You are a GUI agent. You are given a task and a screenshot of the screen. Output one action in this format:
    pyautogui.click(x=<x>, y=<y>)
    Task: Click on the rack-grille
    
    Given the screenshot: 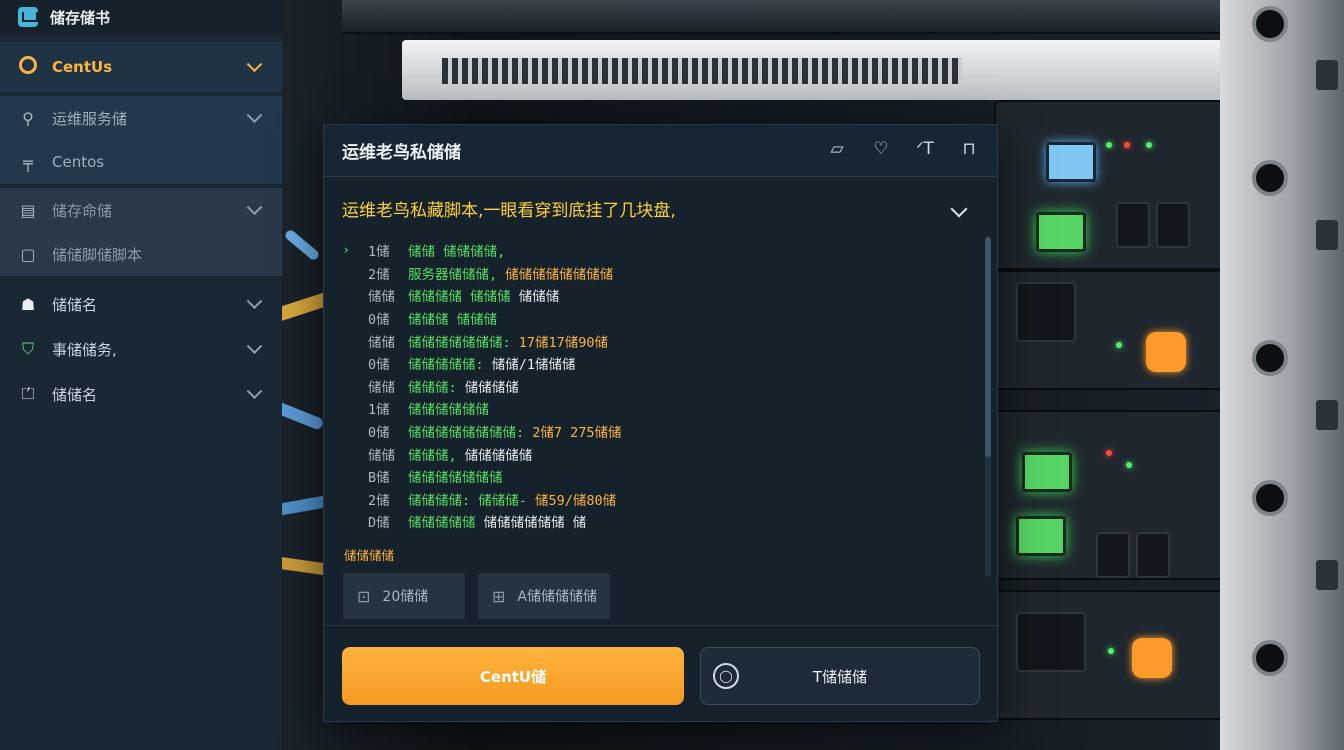 What is the action you would take?
    pyautogui.click(x=702, y=71)
    